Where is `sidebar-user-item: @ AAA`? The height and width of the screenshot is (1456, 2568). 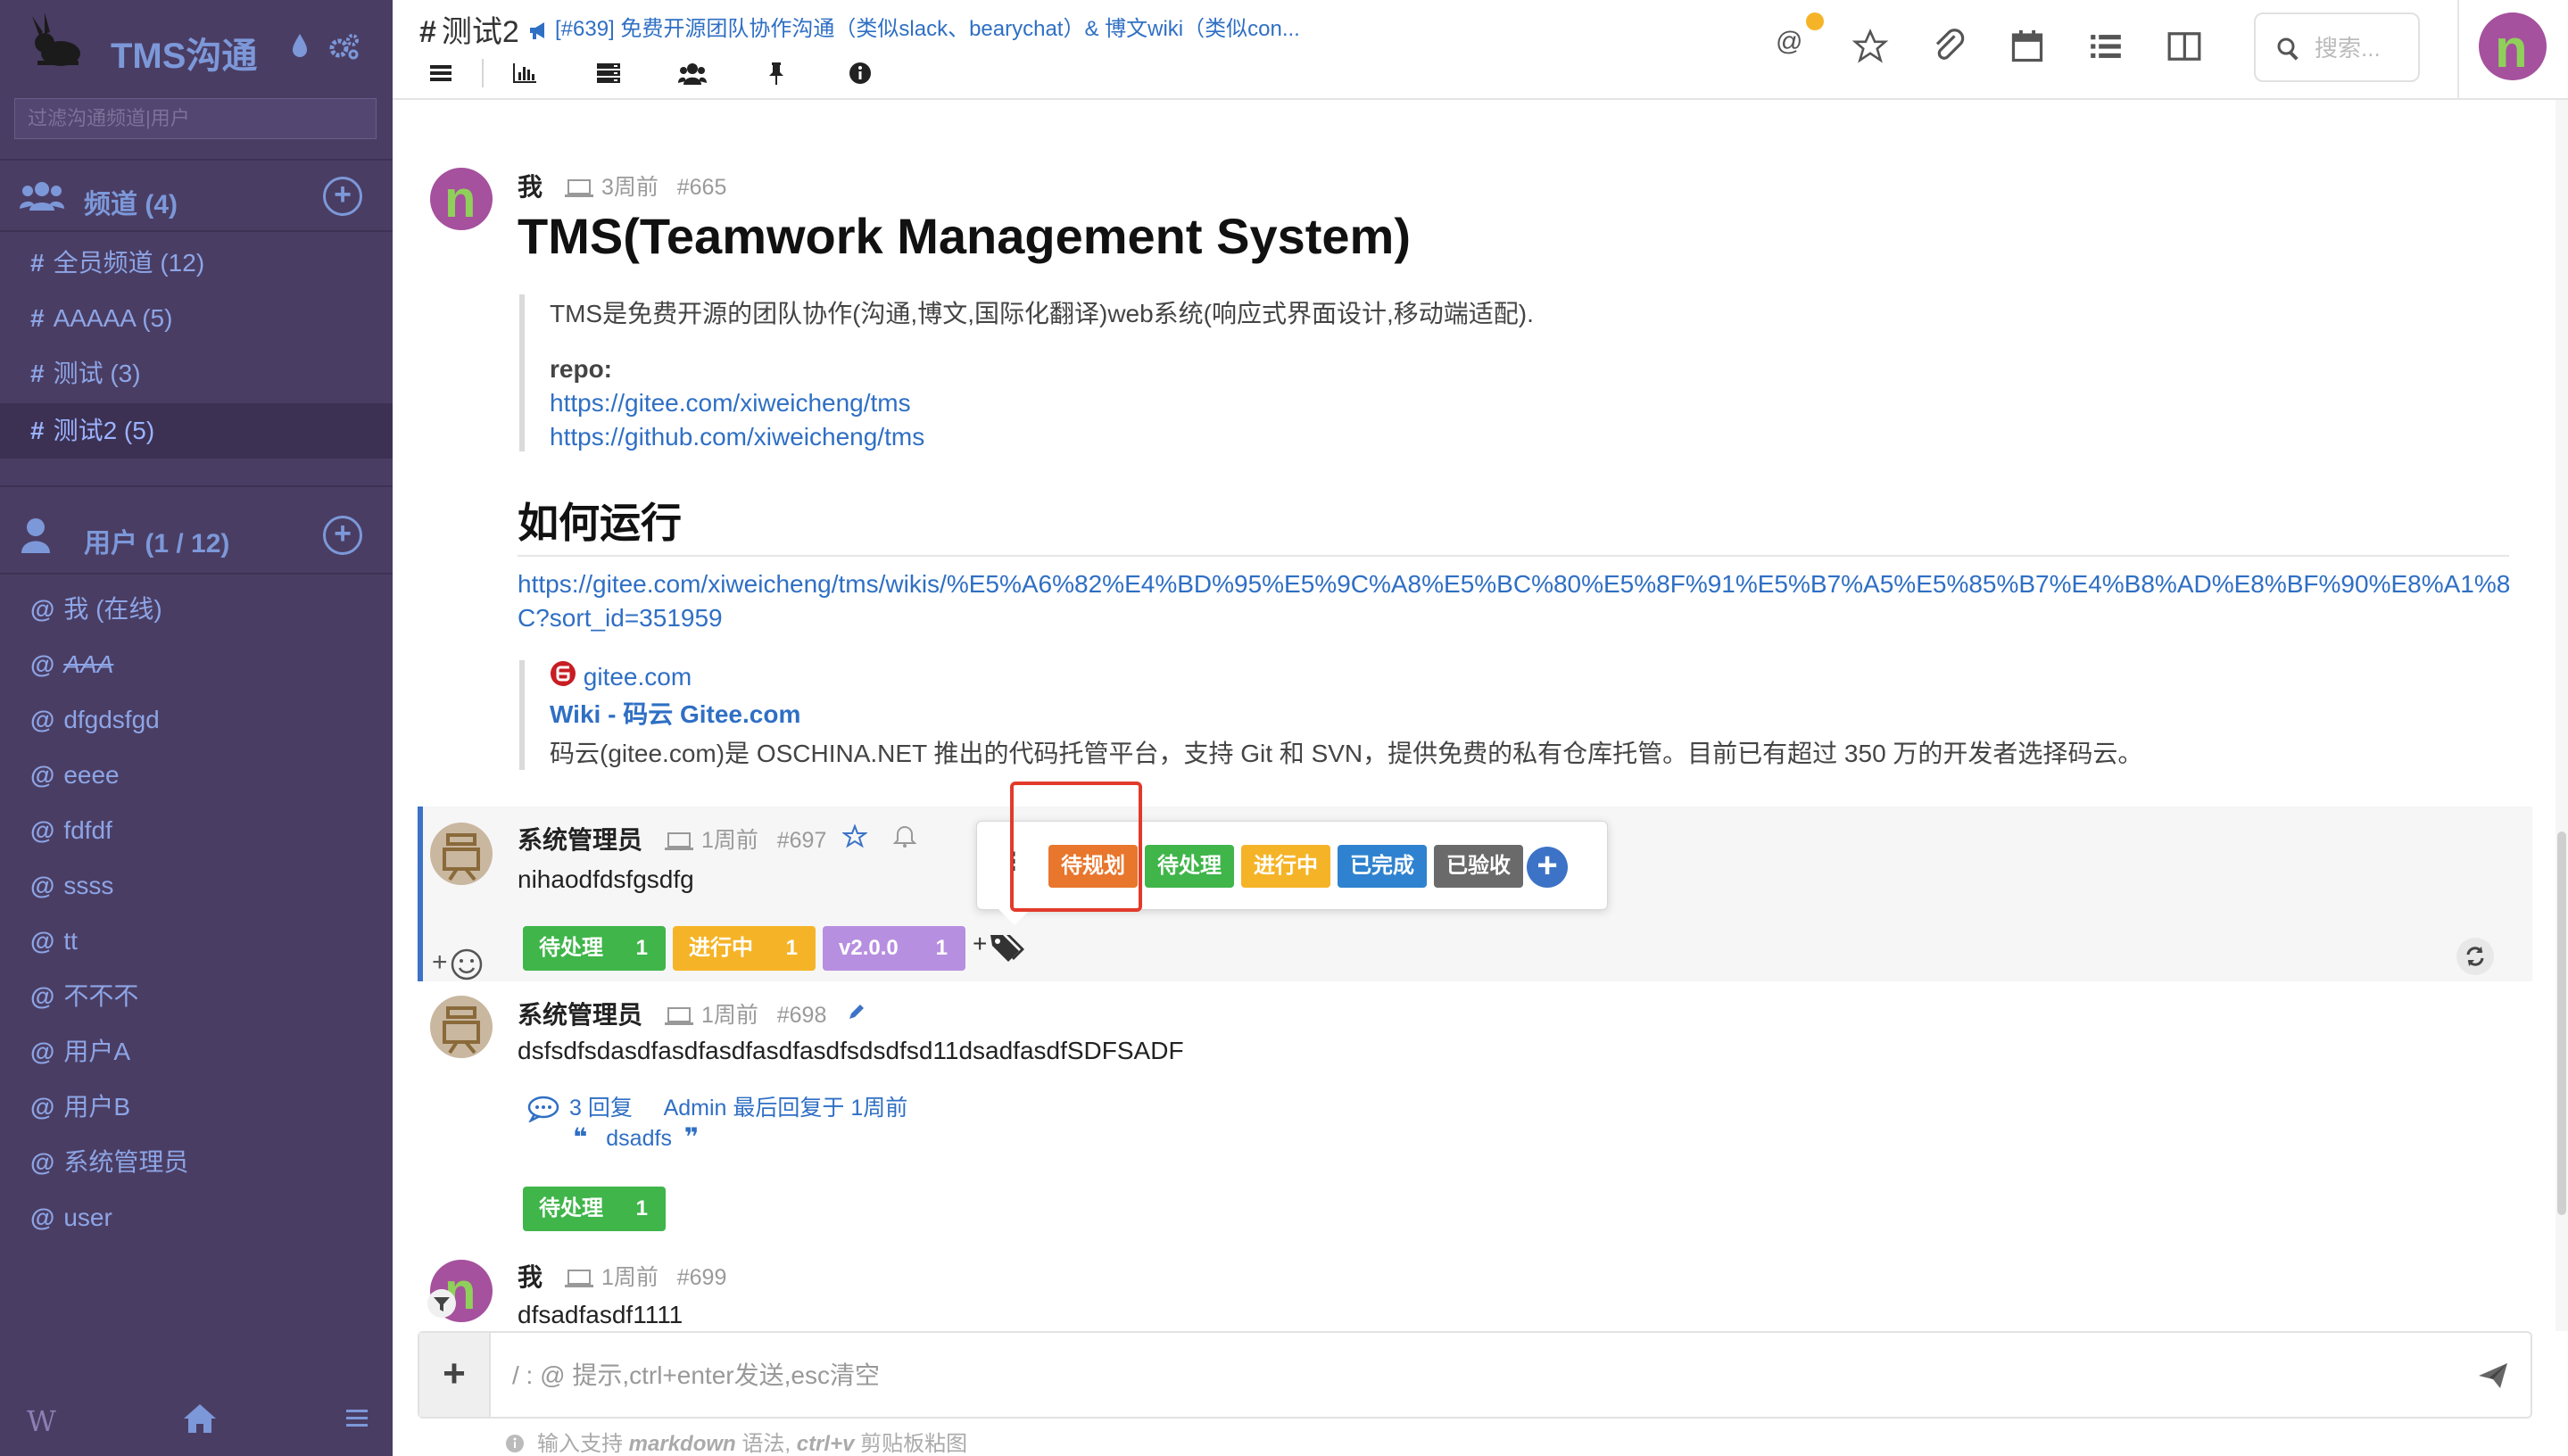
sidebar-user-item: @ AAA is located at coordinates (196, 665).